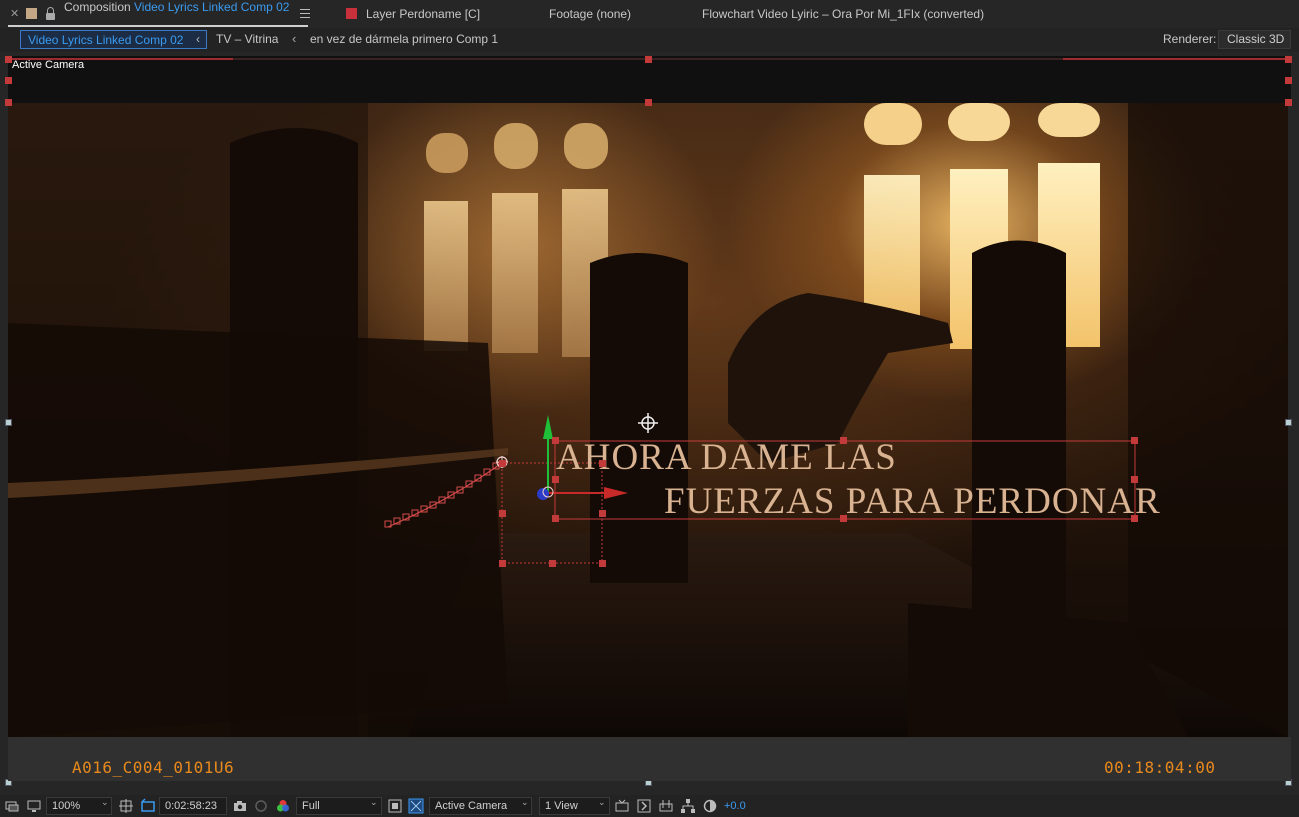  I want to click on tab-footage: Footage (none), so click(590, 14).